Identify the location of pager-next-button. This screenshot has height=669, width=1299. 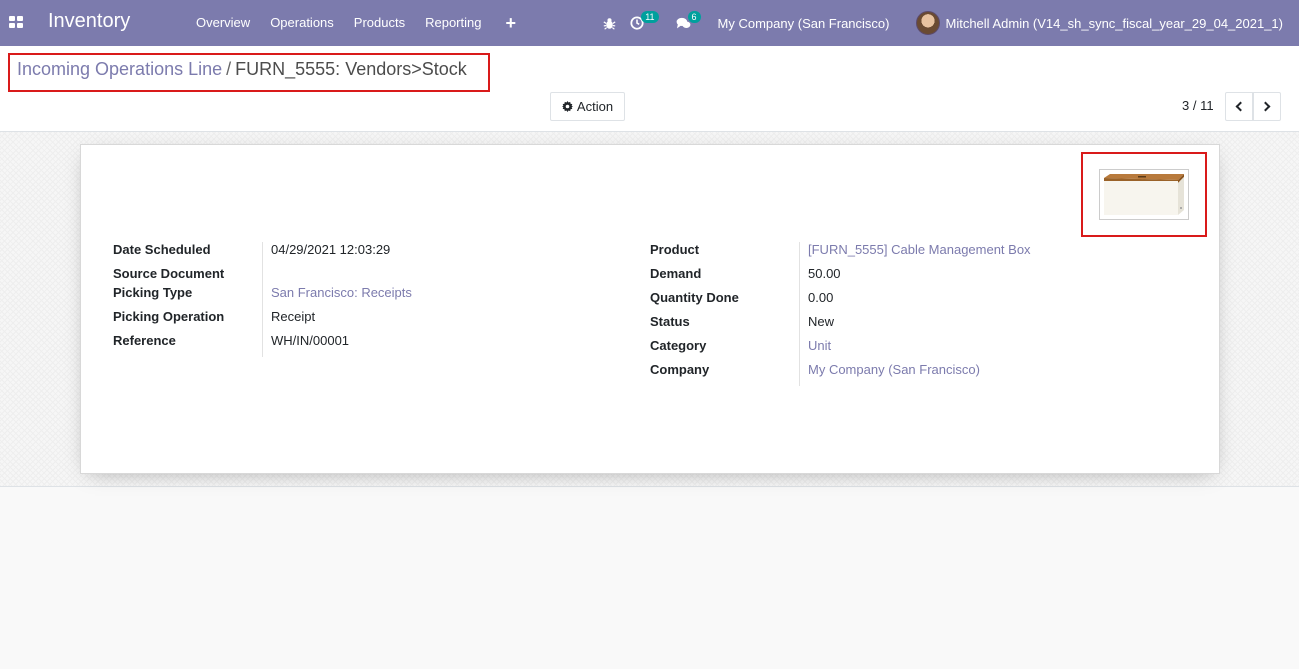
(1267, 106).